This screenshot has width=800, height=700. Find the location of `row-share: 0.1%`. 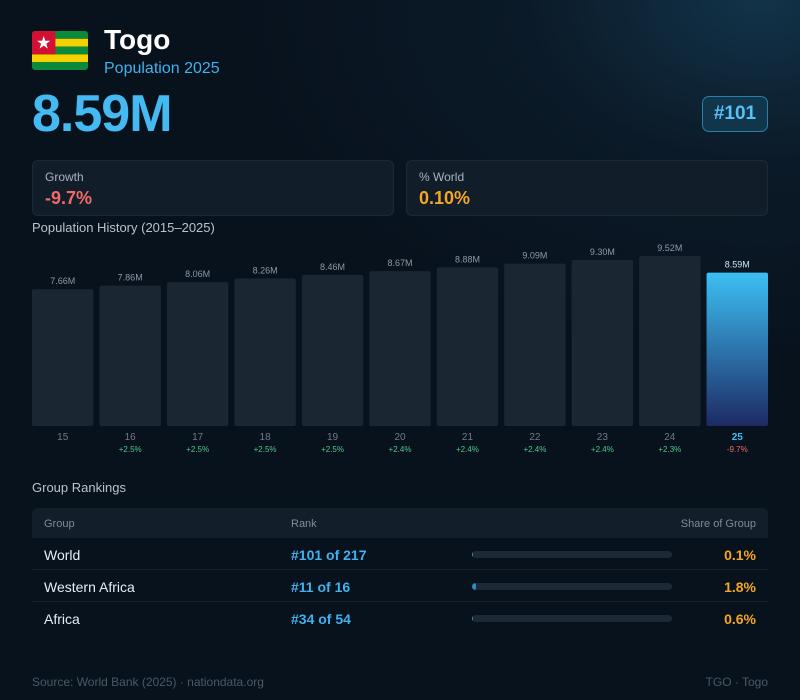

row-share: 0.1% is located at coordinates (740, 555).